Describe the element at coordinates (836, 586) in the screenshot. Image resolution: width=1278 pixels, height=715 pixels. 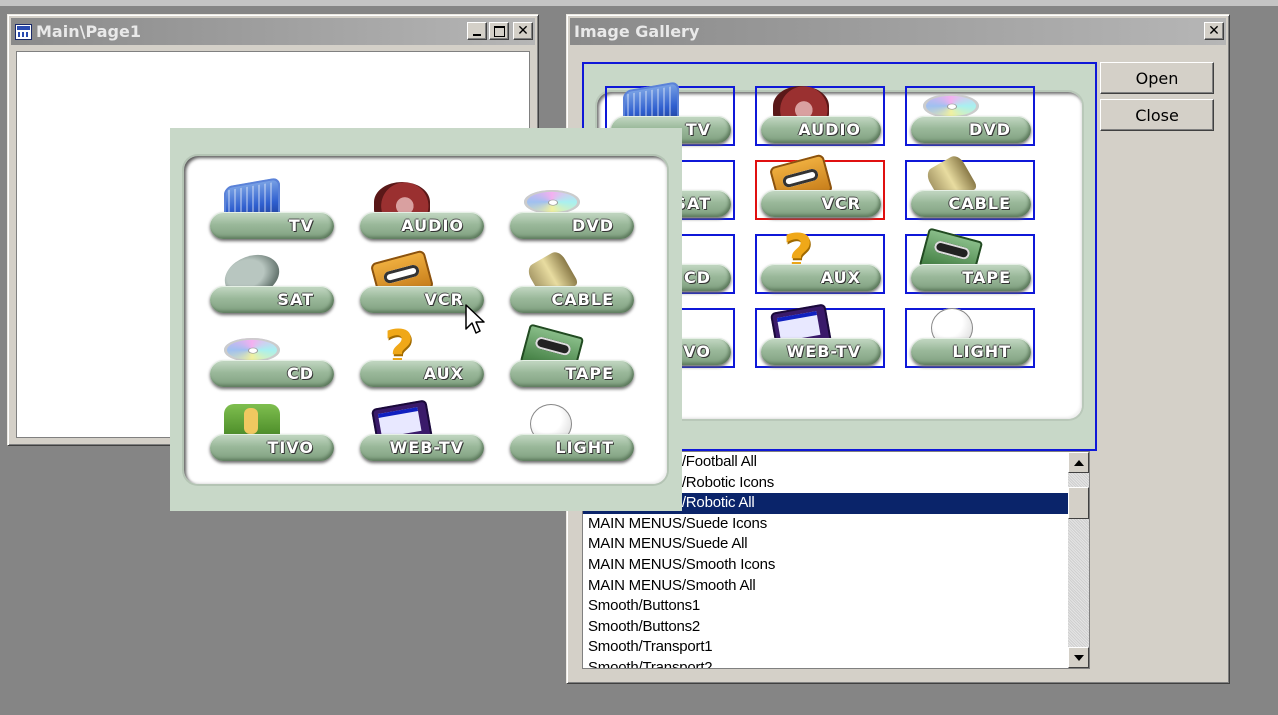
I see `list-item: MAIN MENUS/Smooth All` at that location.